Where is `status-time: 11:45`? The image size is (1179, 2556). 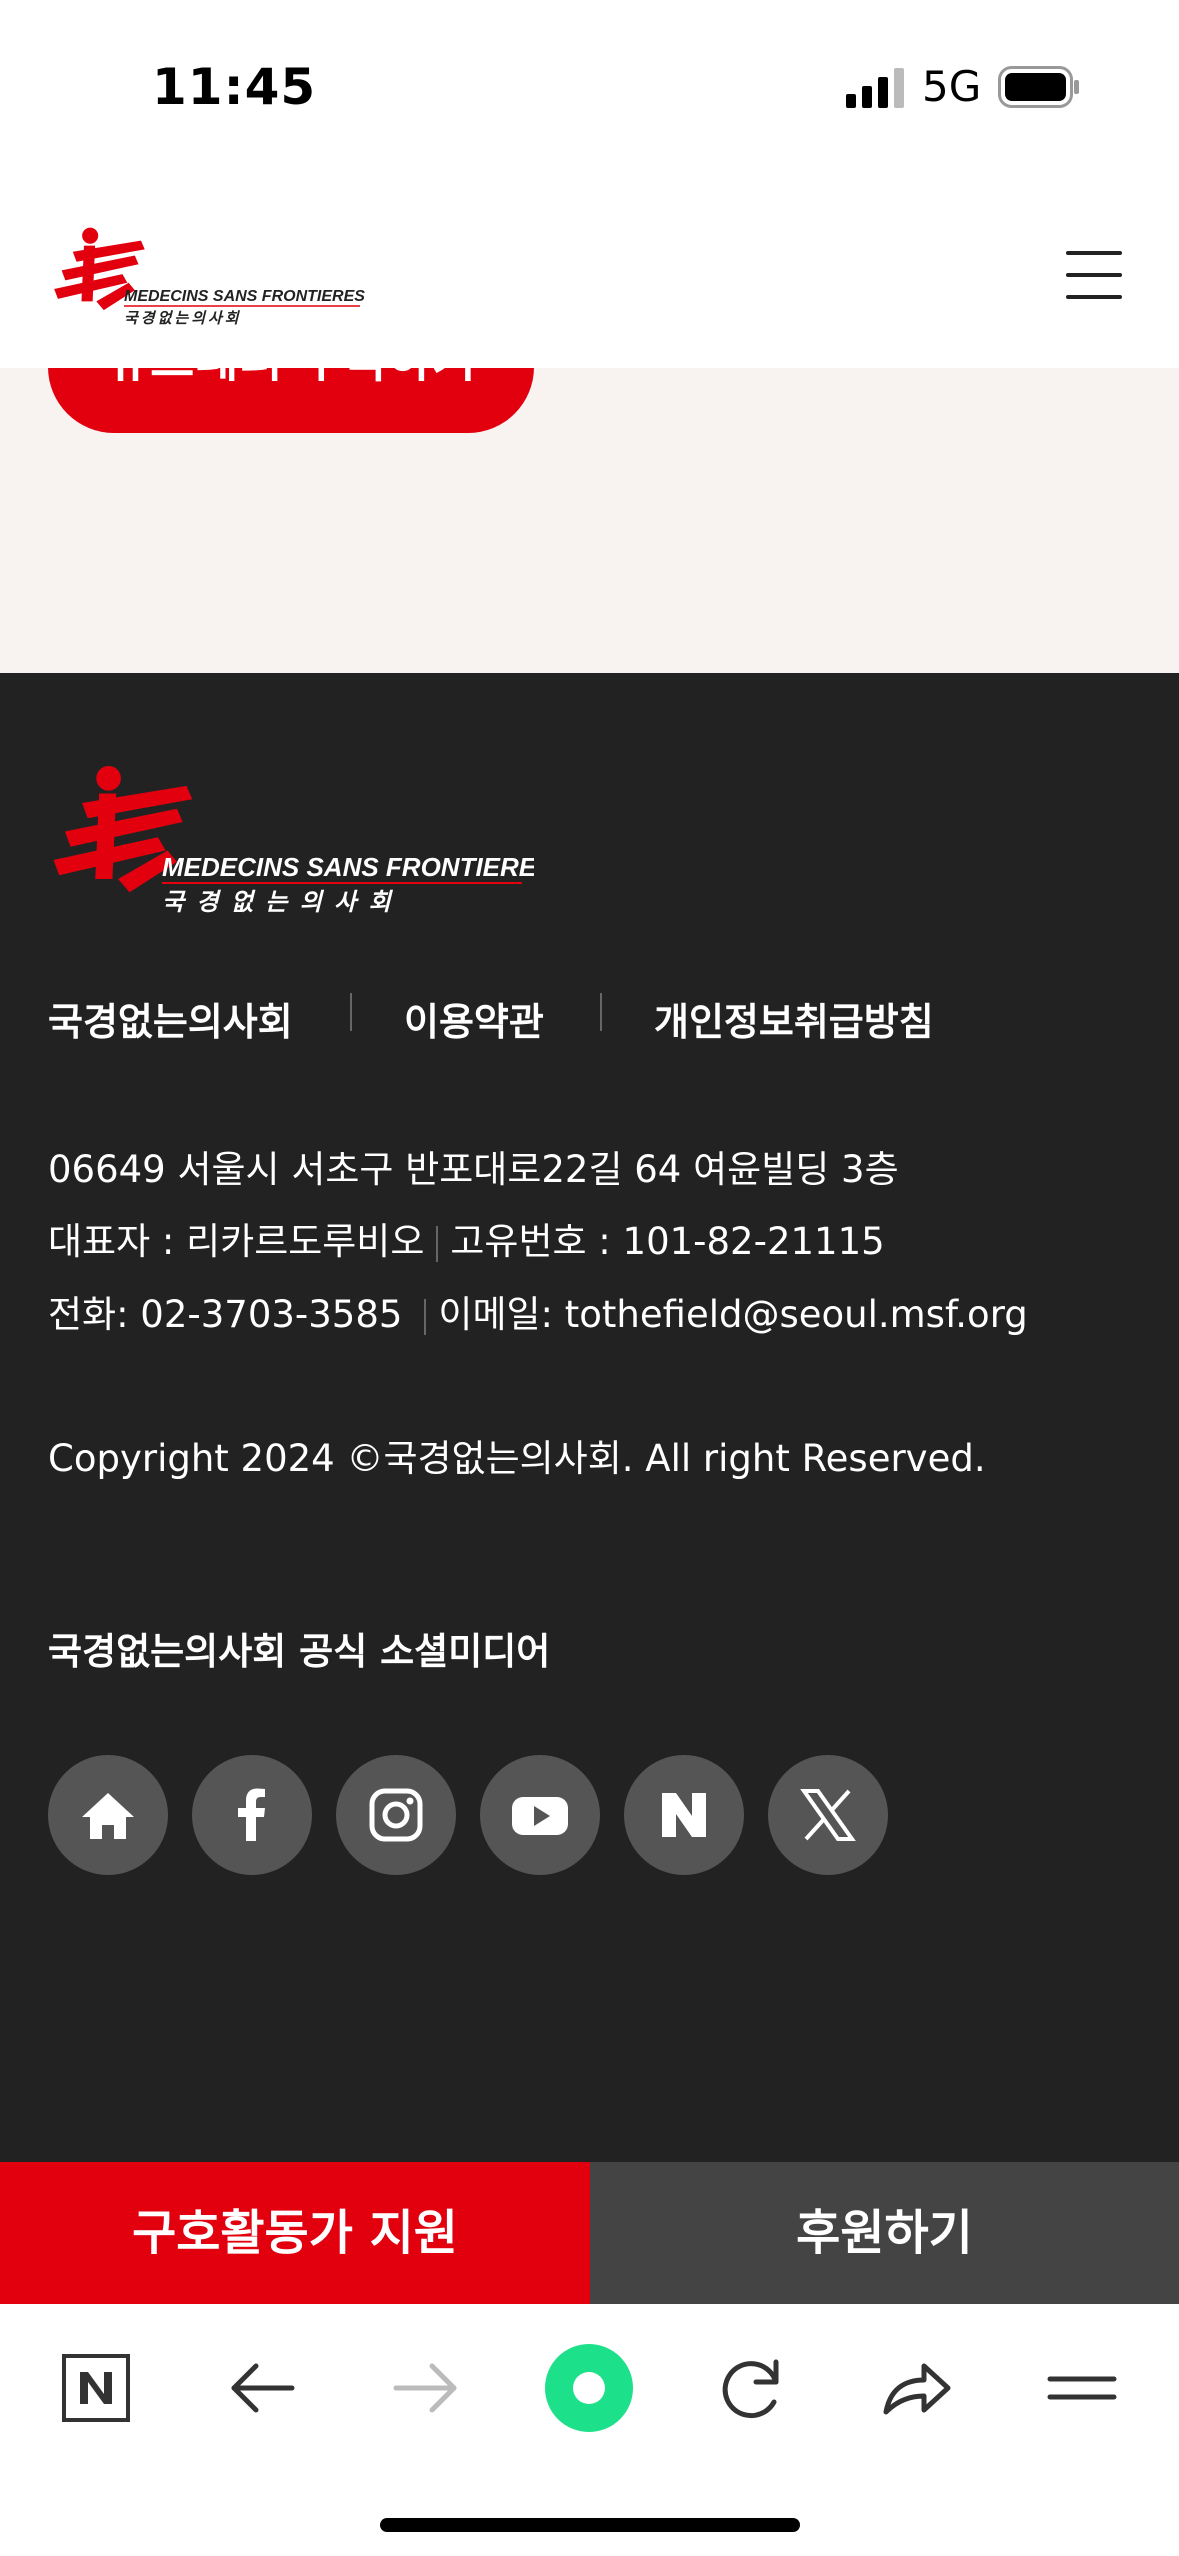
status-time: 11:45 is located at coordinates (234, 87).